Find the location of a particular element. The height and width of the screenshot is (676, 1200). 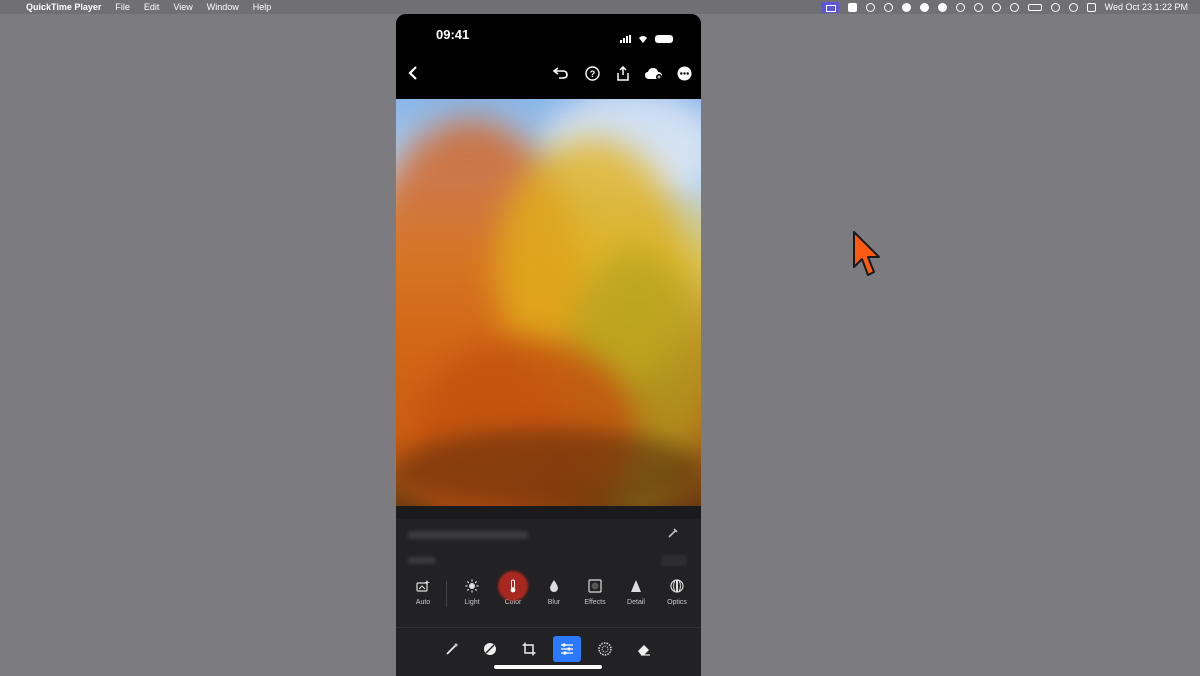

tool-light: Light is located at coordinates (472, 591).